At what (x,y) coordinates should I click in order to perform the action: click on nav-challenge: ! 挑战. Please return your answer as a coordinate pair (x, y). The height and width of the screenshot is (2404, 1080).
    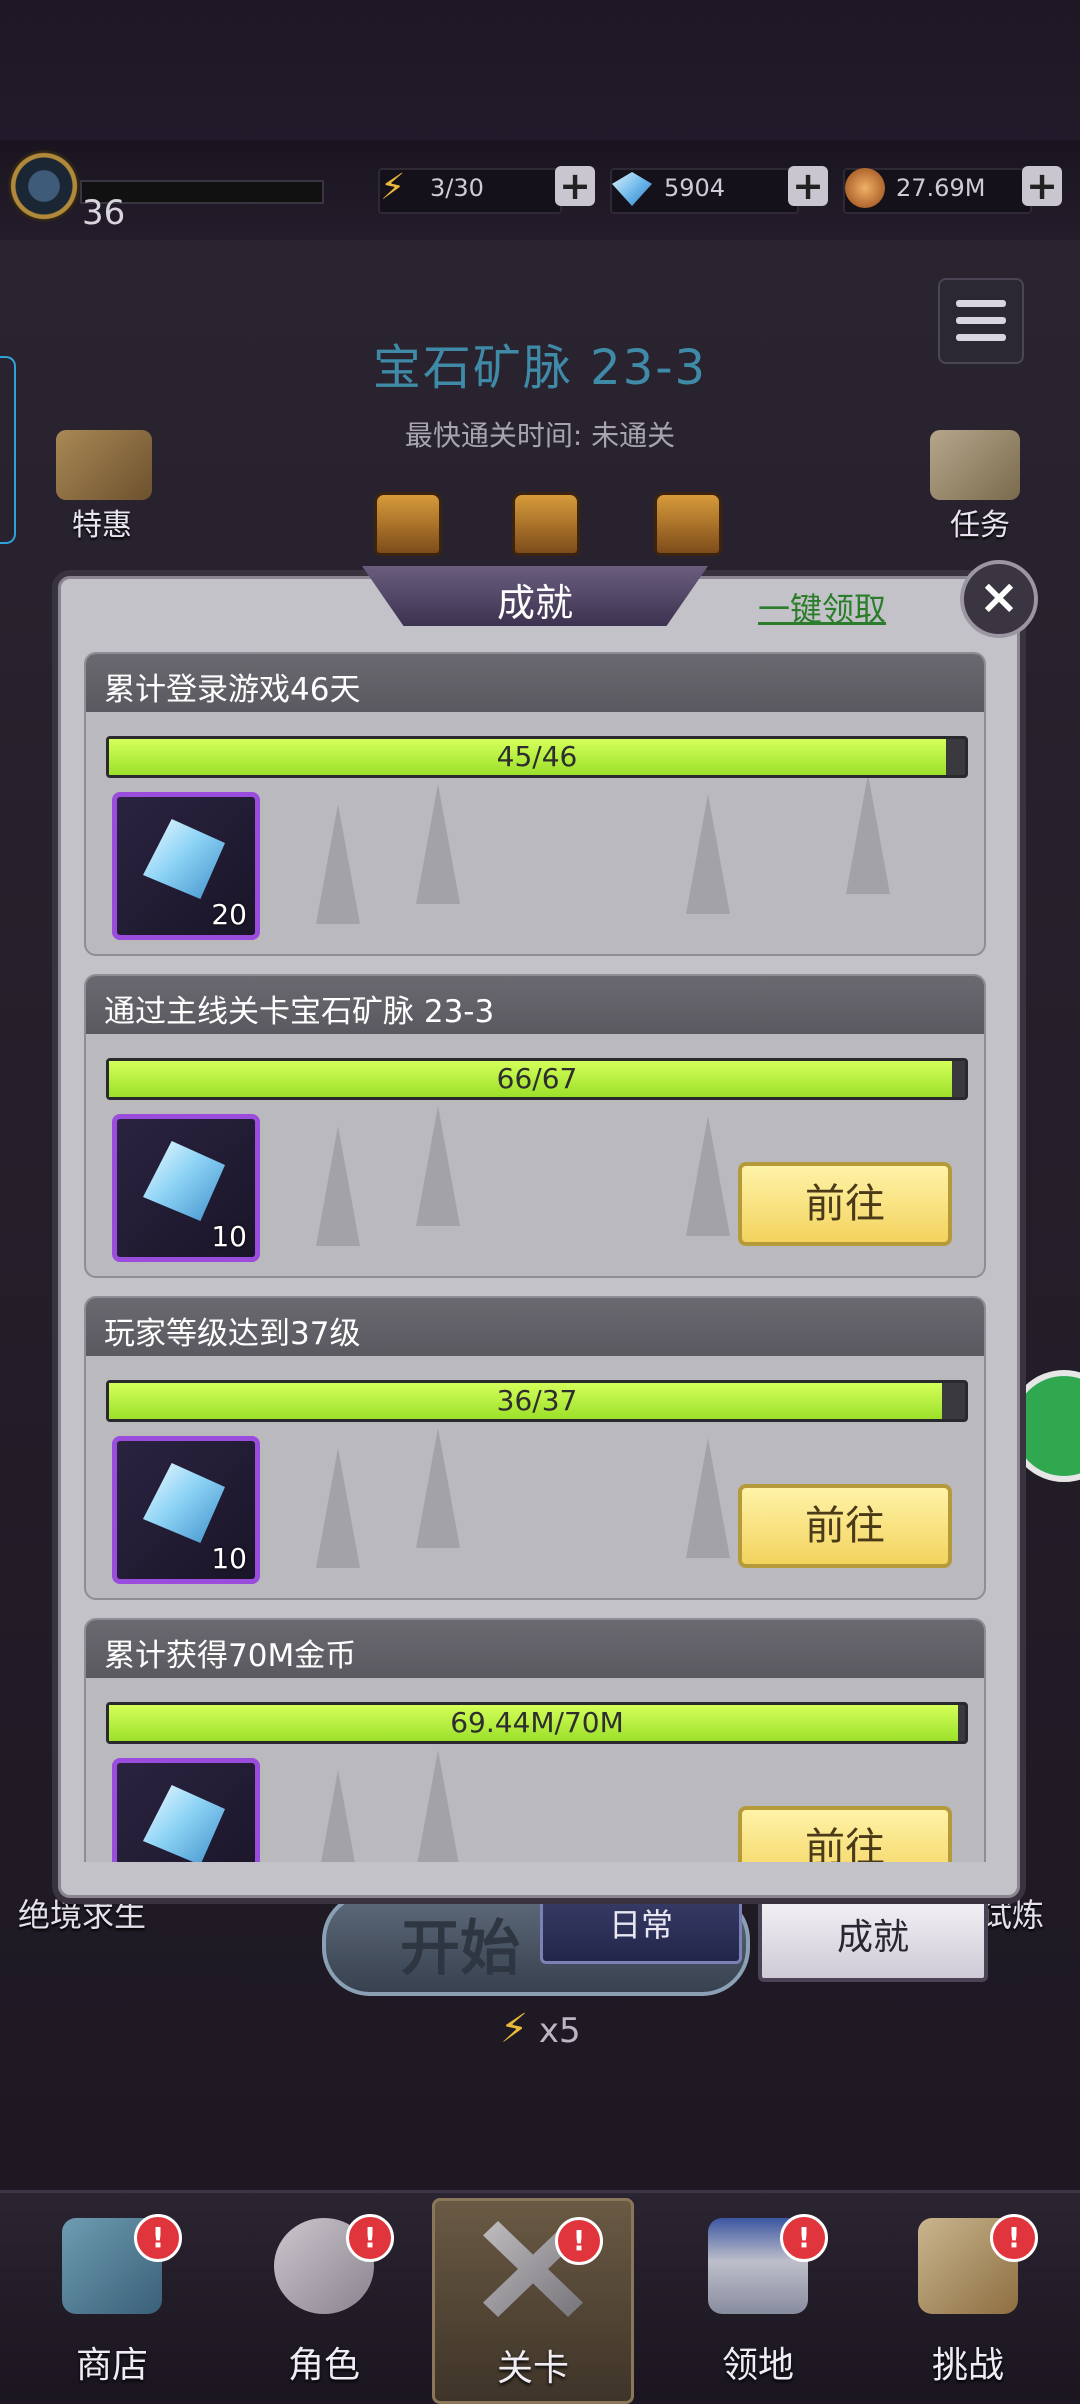
    Looking at the image, I should click on (968, 2298).